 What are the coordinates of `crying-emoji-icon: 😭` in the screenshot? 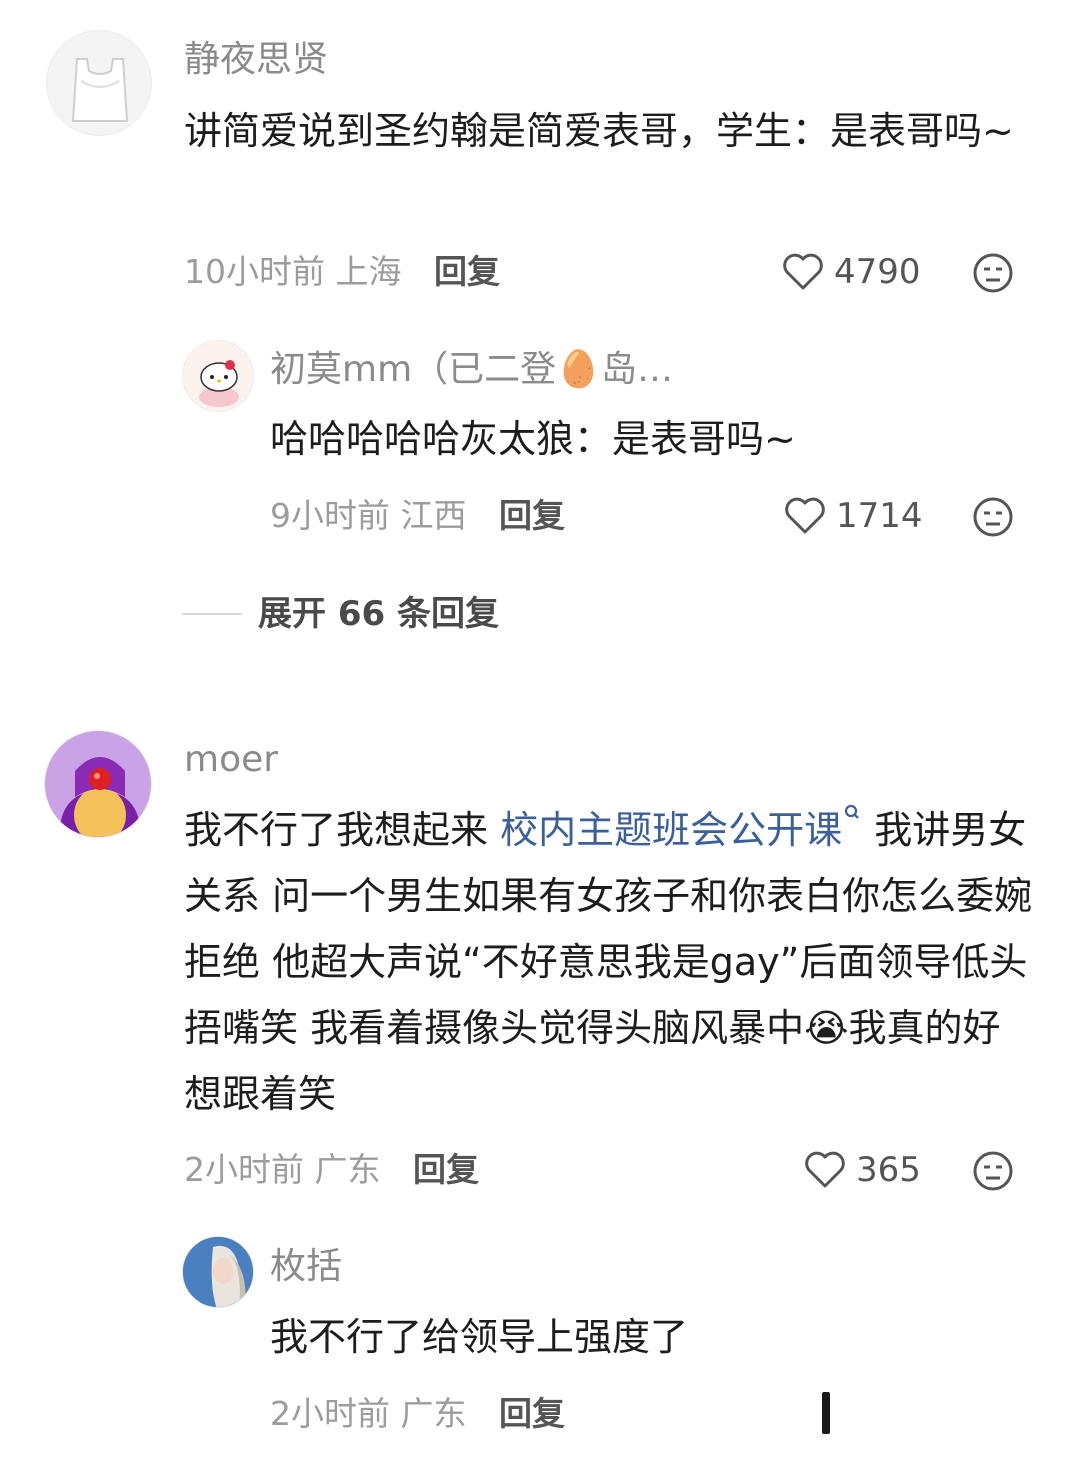 It's located at (826, 1028).